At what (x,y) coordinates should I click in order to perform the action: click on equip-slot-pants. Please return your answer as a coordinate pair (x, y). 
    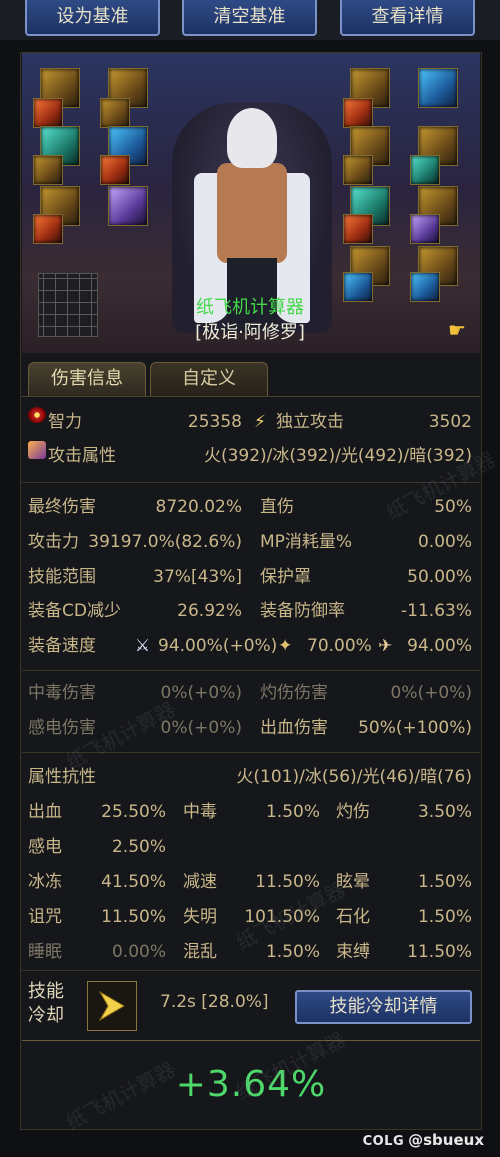
    Looking at the image, I should click on (115, 113).